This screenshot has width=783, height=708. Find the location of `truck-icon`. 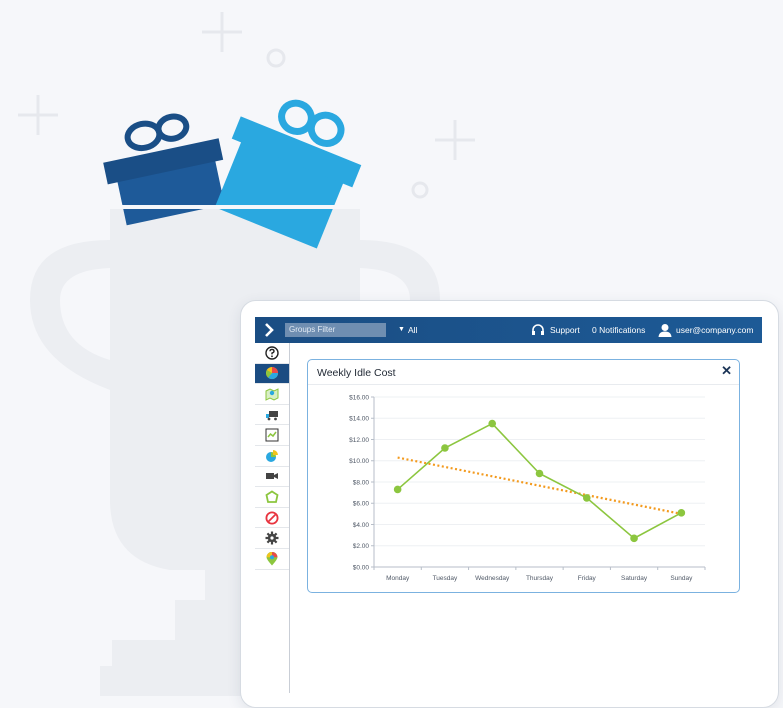

truck-icon is located at coordinates (272, 415).